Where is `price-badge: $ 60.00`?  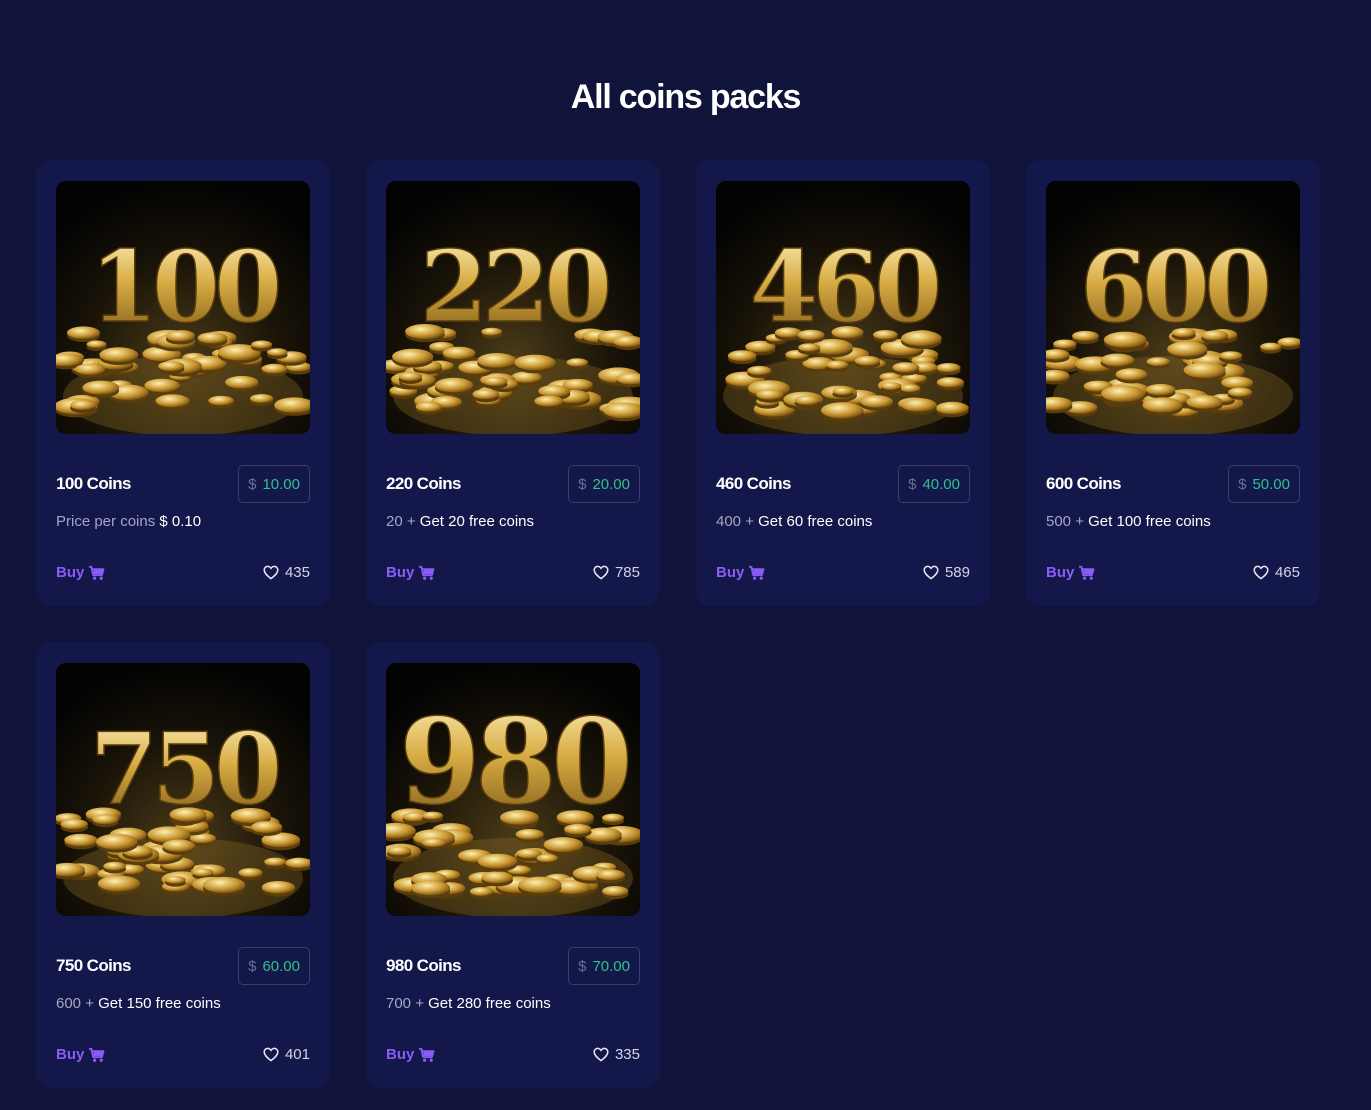
price-badge: $ 60.00 is located at coordinates (274, 966).